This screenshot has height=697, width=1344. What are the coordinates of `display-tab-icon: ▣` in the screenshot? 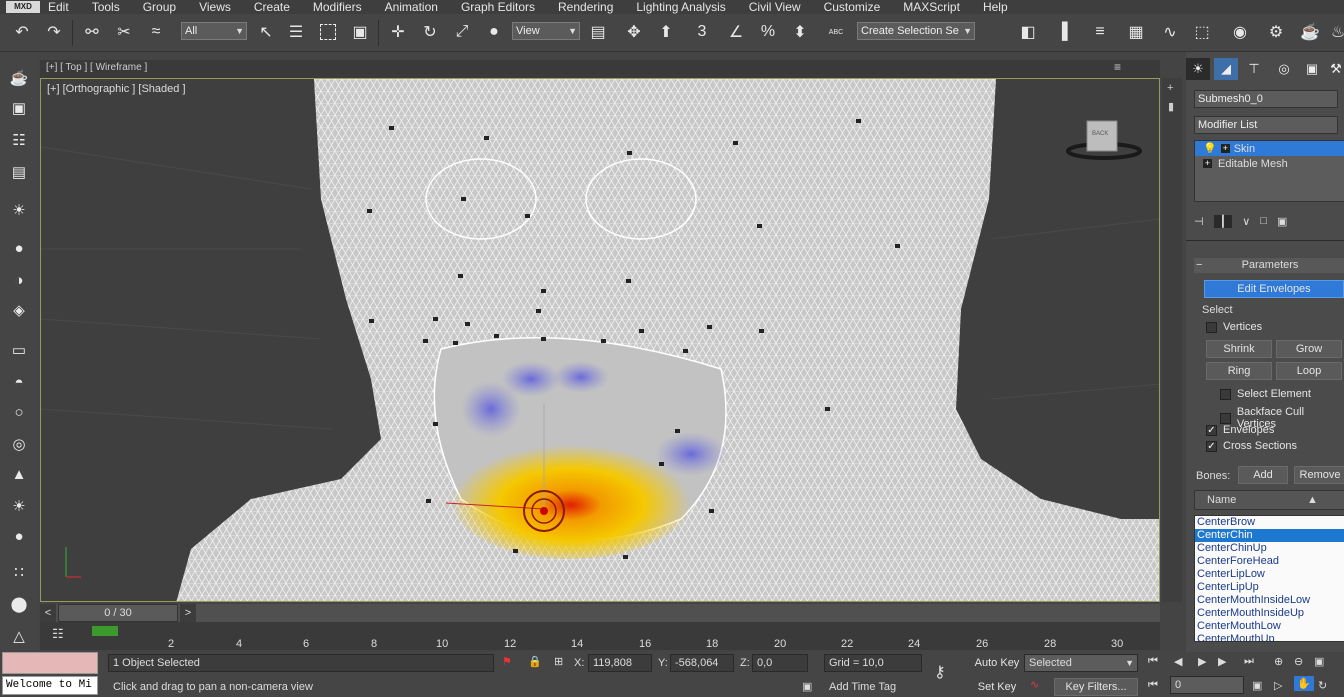 It's located at (1312, 69).